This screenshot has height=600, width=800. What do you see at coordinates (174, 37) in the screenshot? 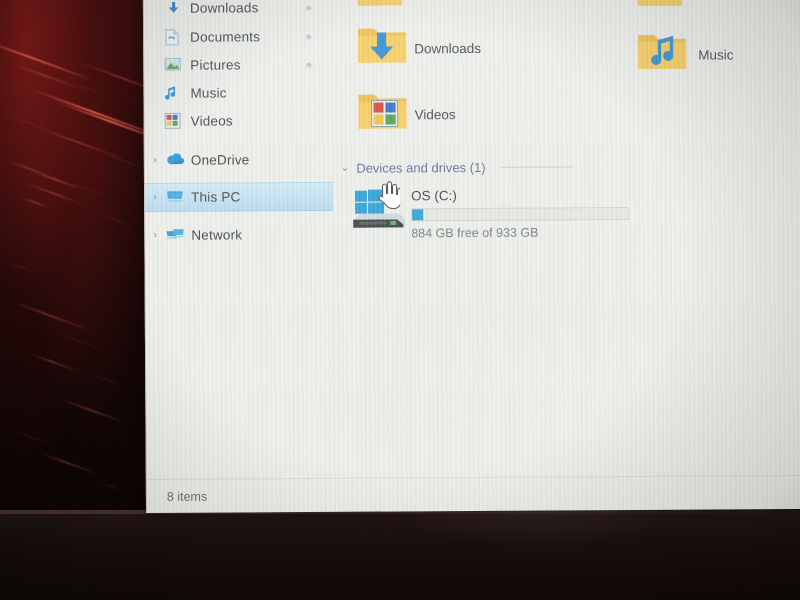
I see `document-icon` at bounding box center [174, 37].